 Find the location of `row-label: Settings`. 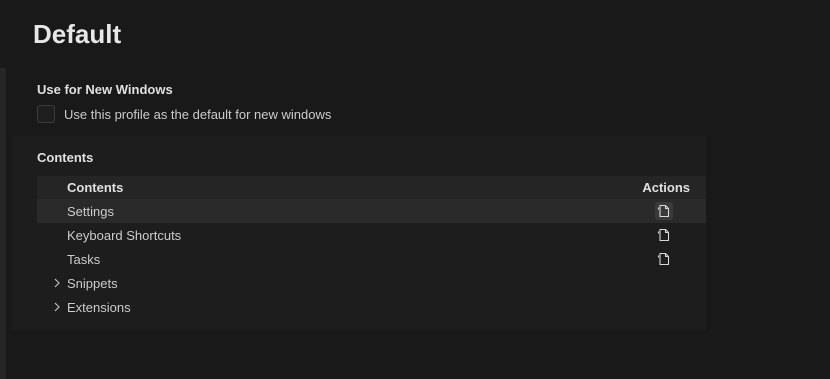

row-label: Settings is located at coordinates (90, 211).